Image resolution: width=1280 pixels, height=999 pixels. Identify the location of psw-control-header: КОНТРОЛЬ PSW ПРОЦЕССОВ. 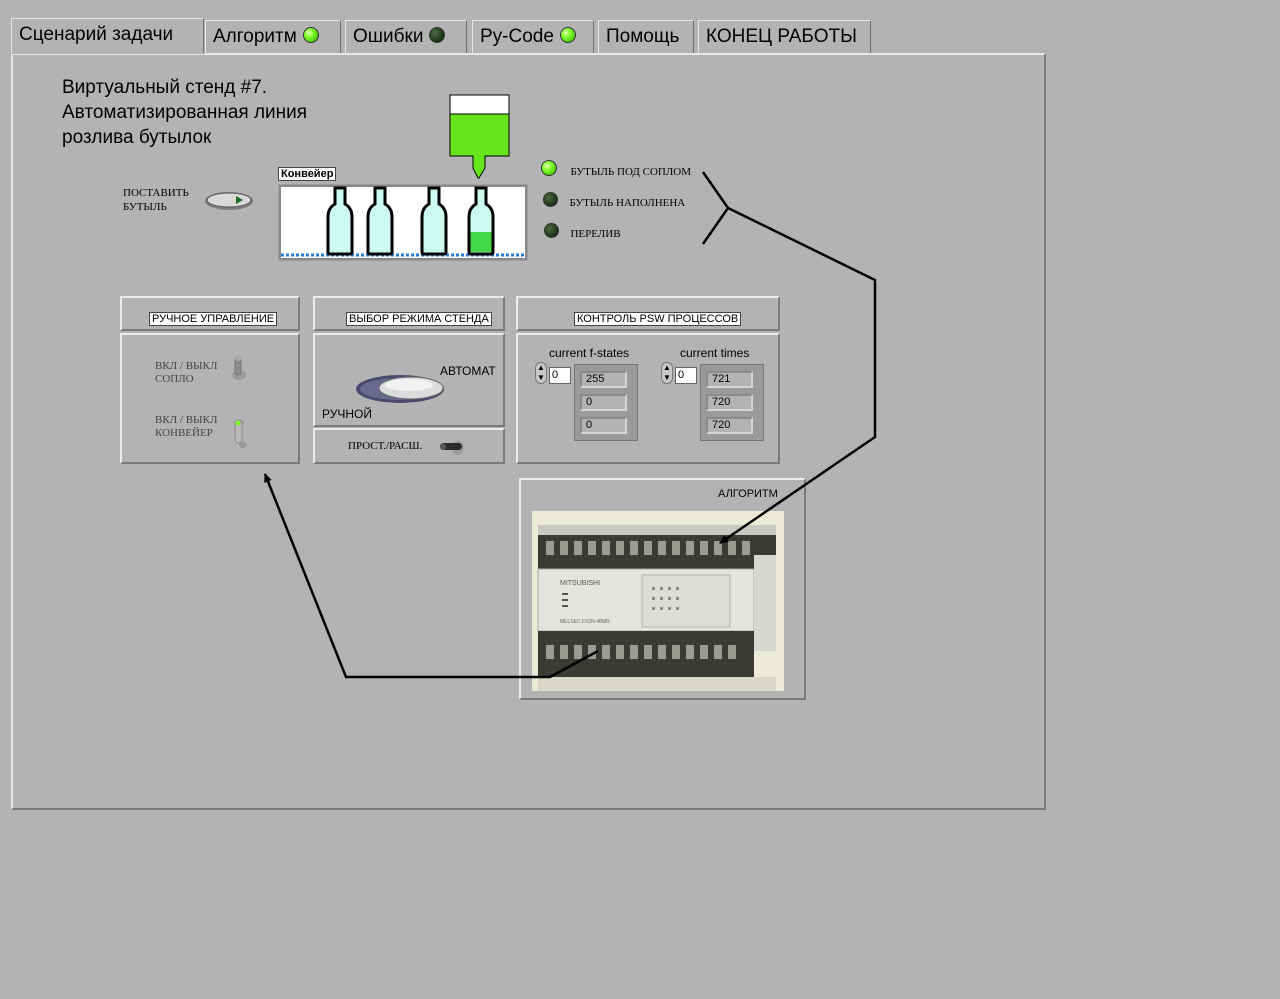
(648, 313).